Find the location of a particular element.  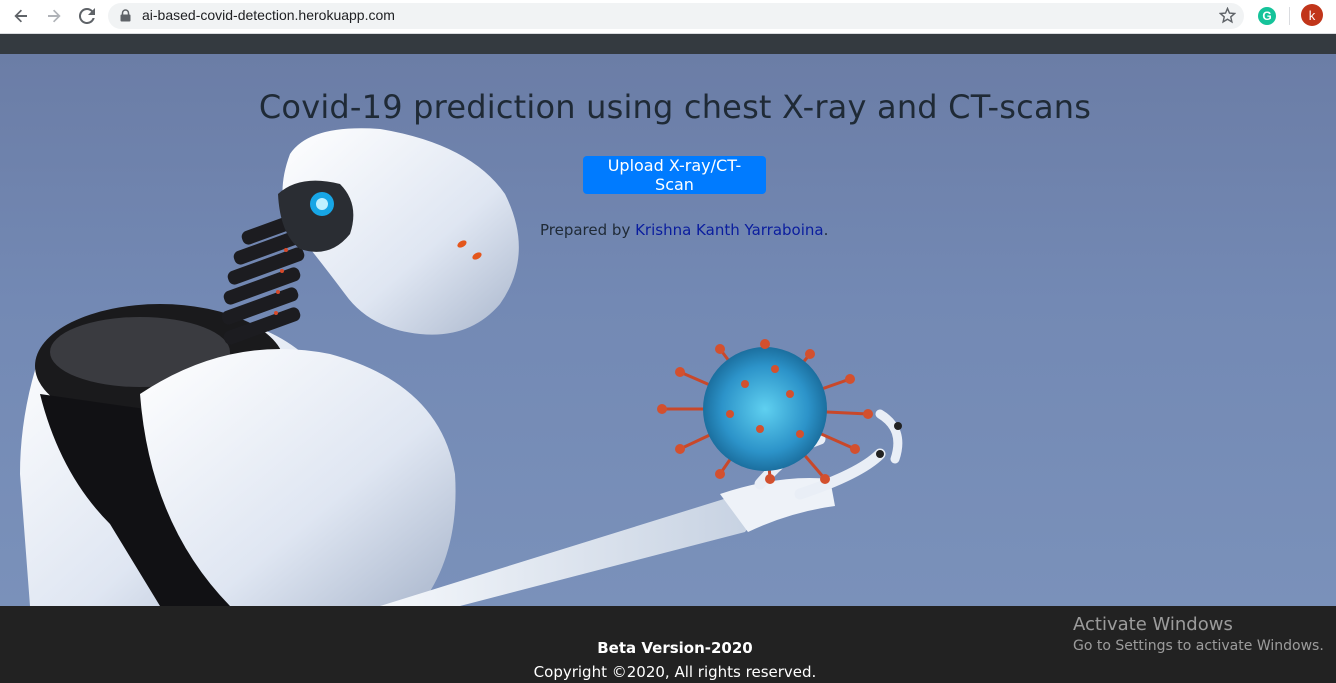

copyright-text: Copyright ©2020, All rights reserved. is located at coordinates (675, 672).